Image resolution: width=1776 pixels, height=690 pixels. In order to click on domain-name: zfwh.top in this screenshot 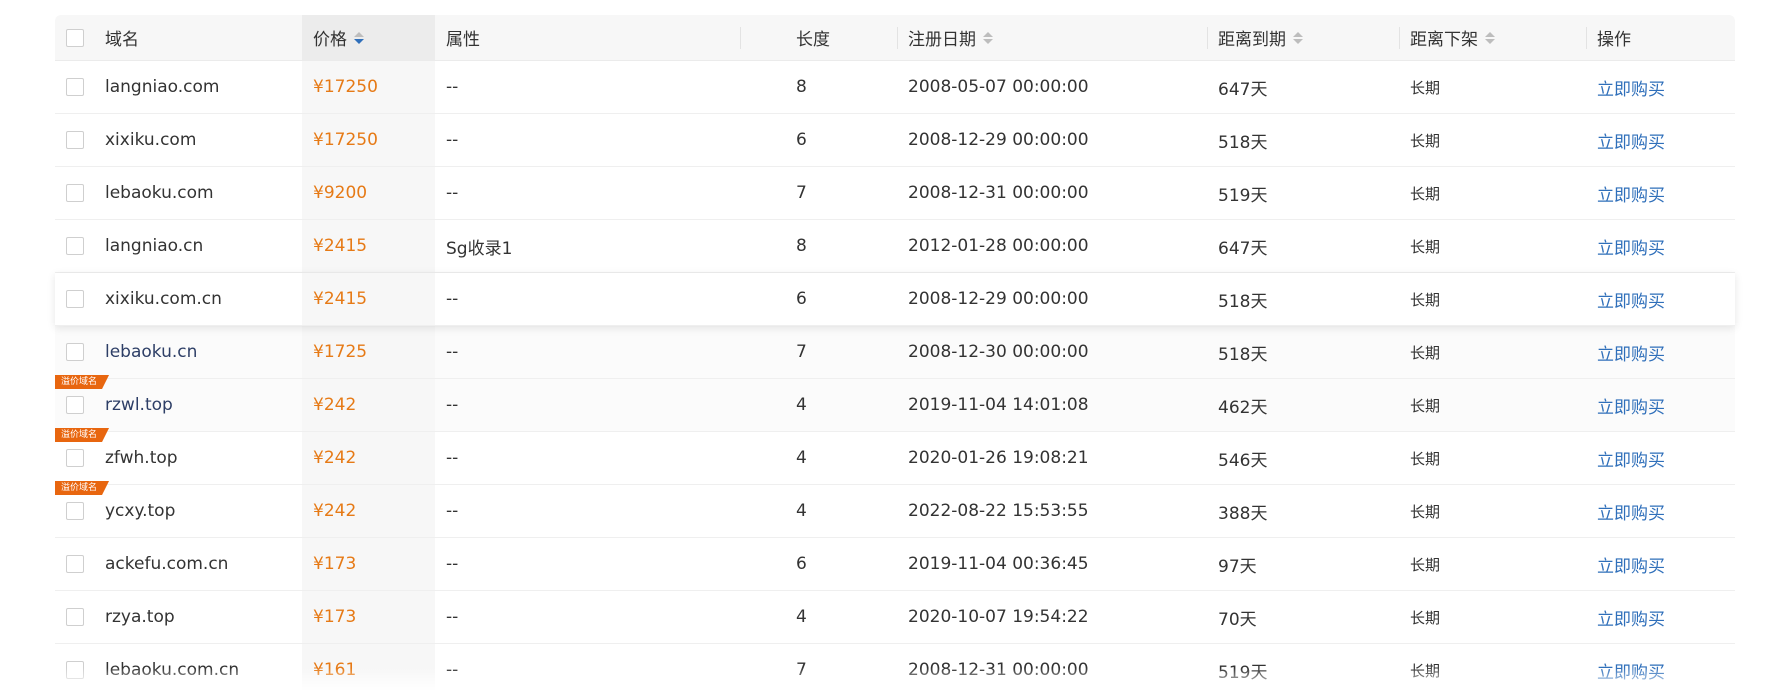, I will do `click(141, 458)`.